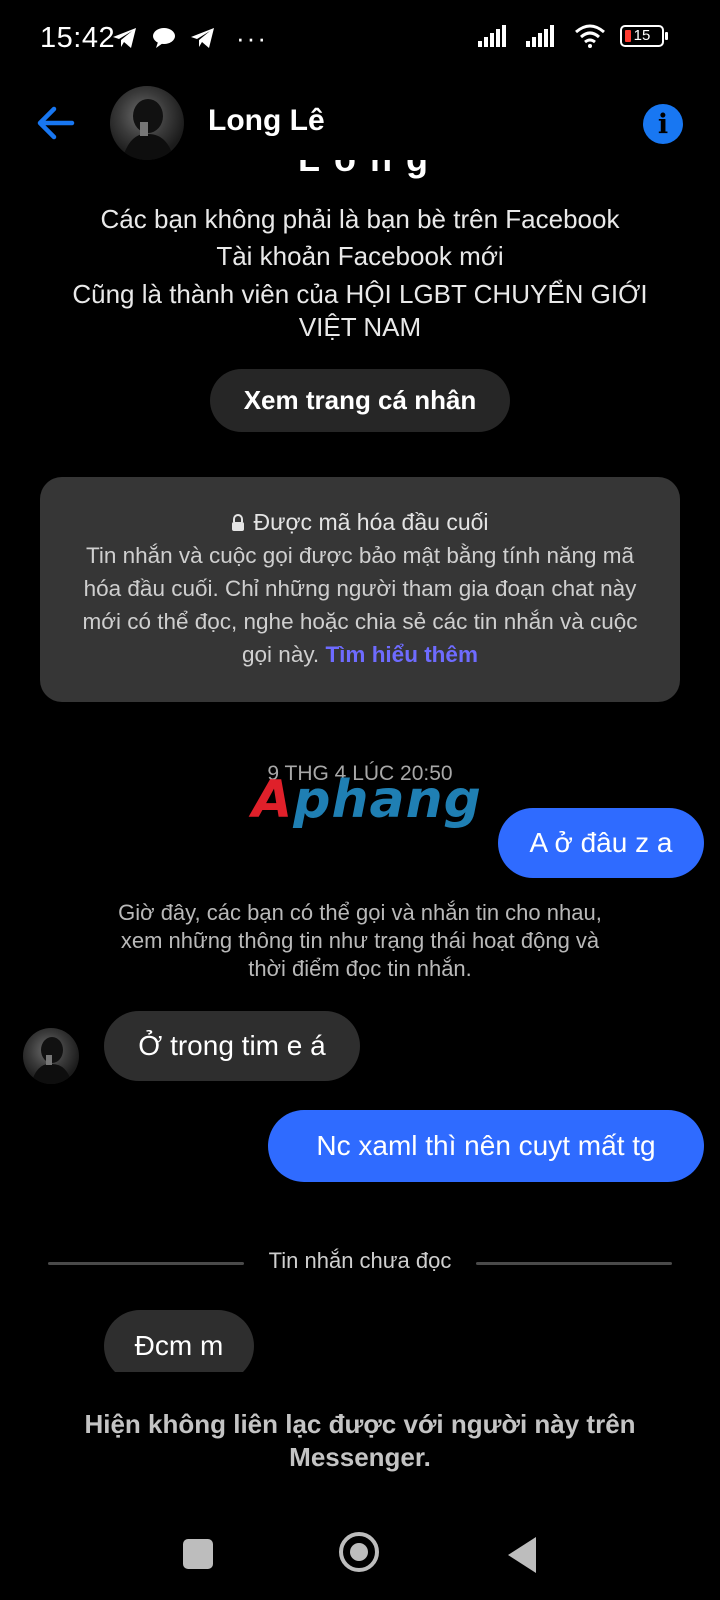 The height and width of the screenshot is (1600, 720). I want to click on wifi-icon, so click(590, 36).